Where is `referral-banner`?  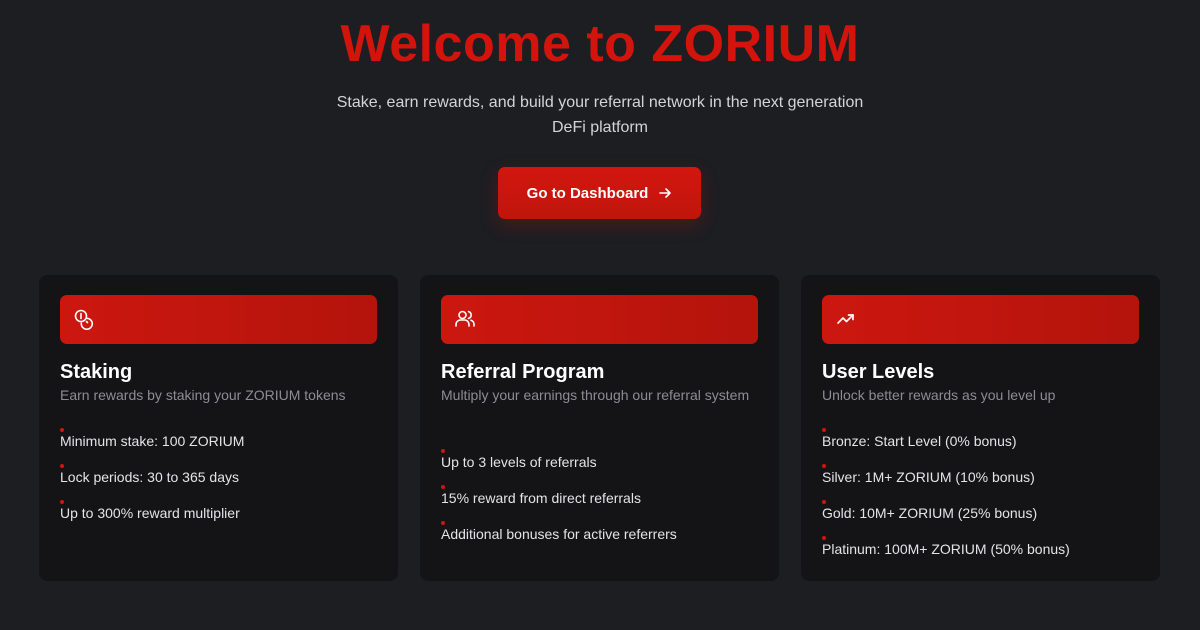
referral-banner is located at coordinates (599, 319).